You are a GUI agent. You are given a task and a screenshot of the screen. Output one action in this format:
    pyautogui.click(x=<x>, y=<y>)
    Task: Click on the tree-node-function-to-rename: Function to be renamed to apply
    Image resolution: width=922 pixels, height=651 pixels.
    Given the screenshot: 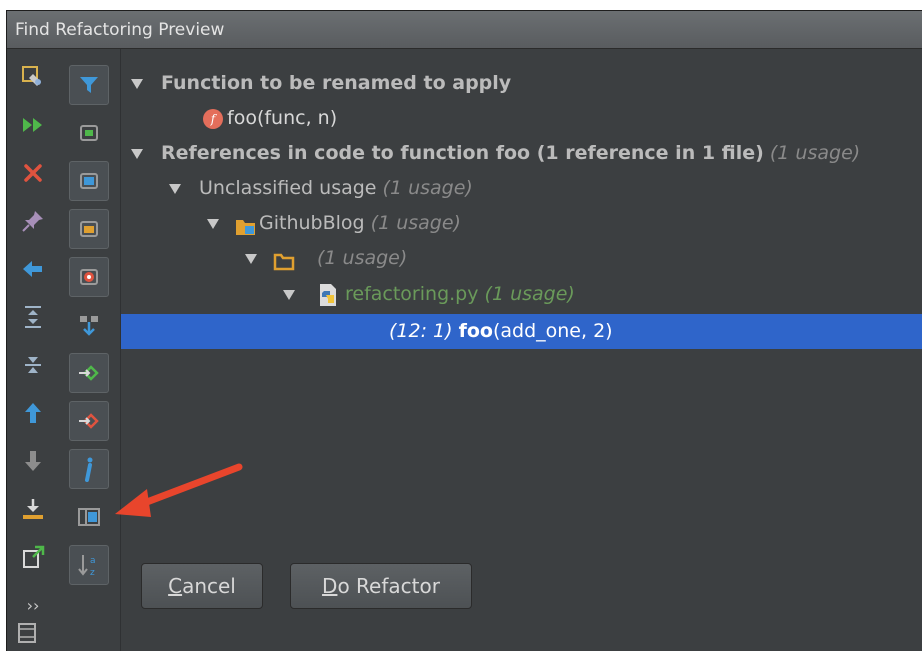 What is the action you would take?
    pyautogui.click(x=521, y=83)
    